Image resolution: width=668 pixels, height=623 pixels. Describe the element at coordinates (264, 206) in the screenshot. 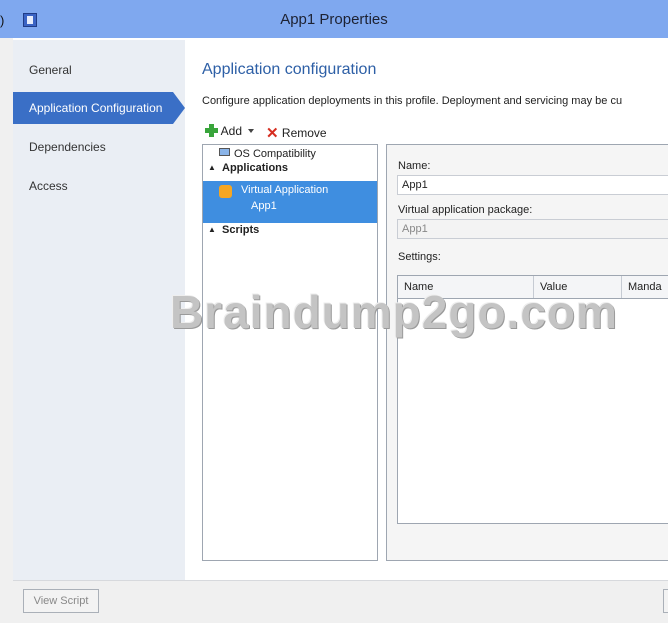

I see `tree-item-sublabel: App1` at that location.